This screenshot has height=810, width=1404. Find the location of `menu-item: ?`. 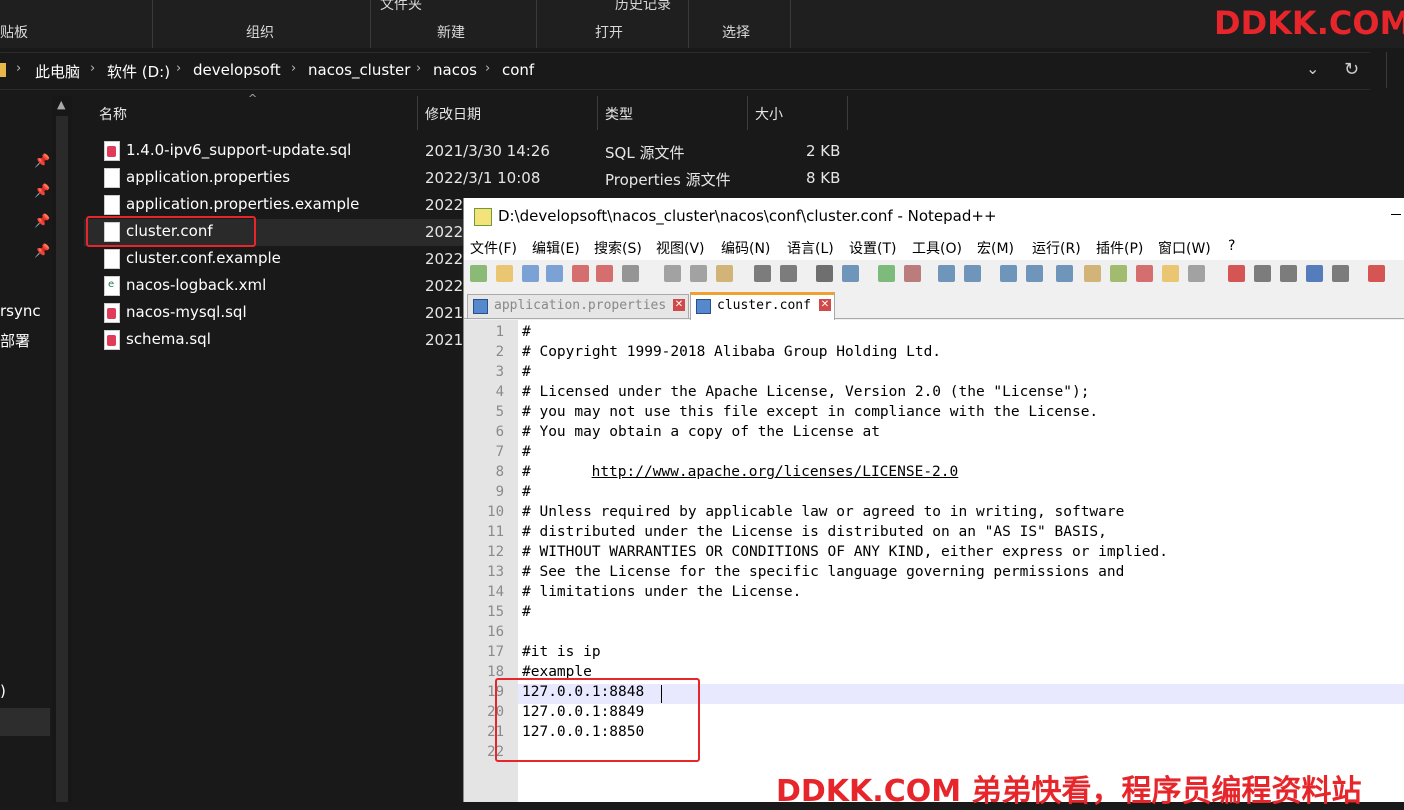

menu-item: ? is located at coordinates (1231, 246).